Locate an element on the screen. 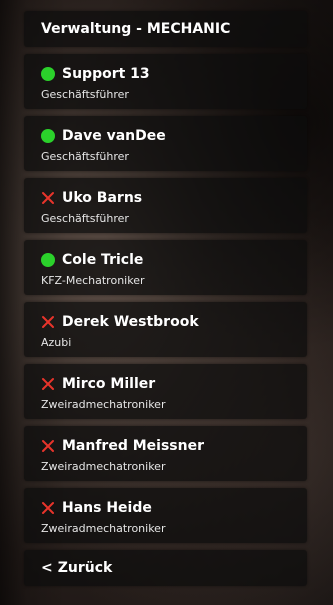 The width and height of the screenshot is (333, 605). employee-name-row: Uko Barns is located at coordinates (174, 198).